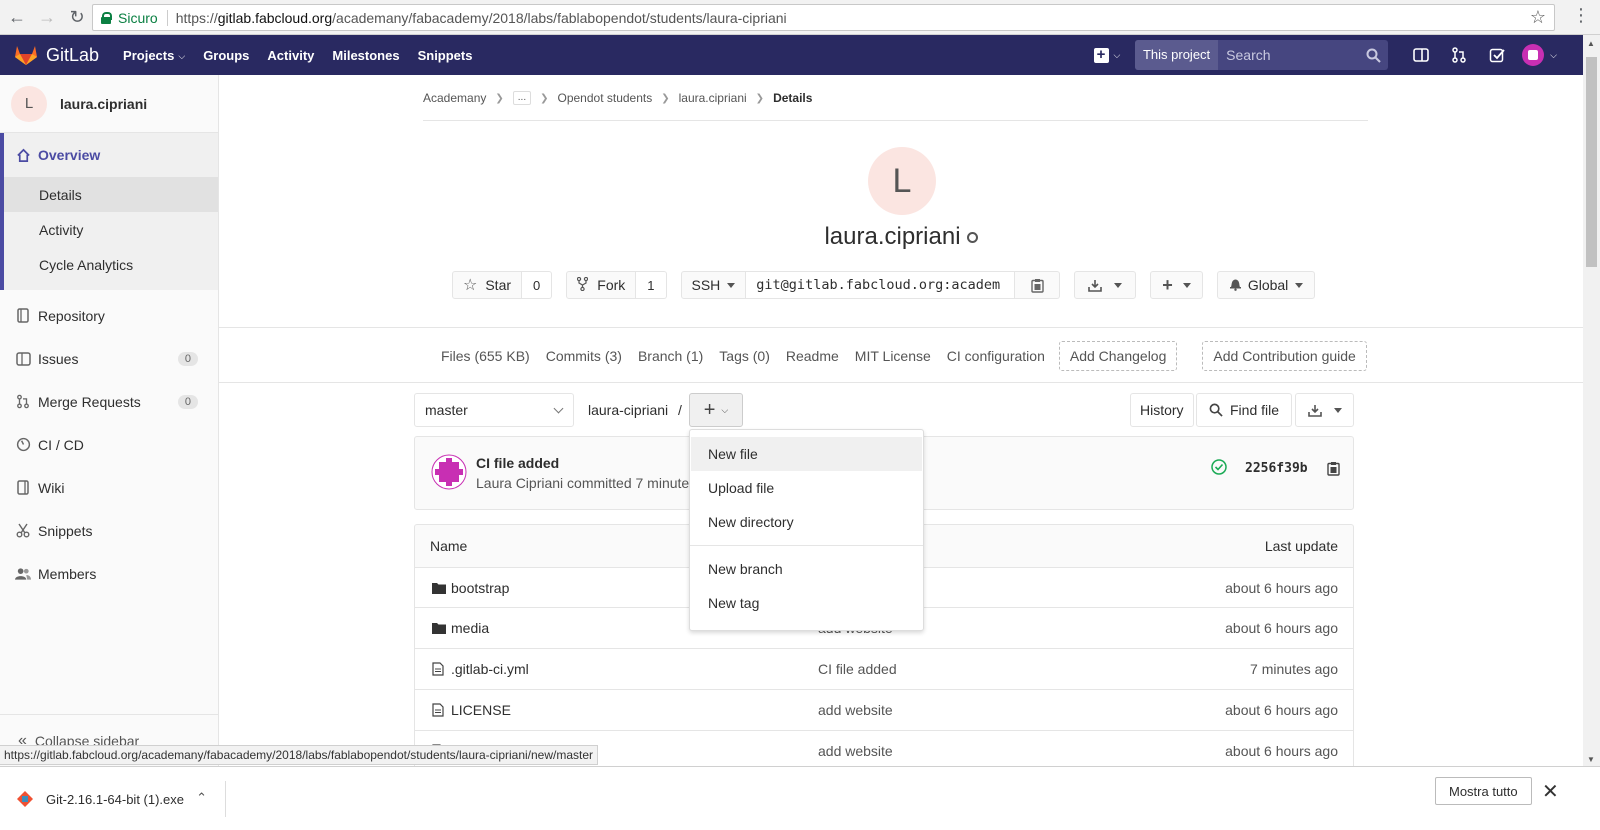 The width and height of the screenshot is (1600, 830). What do you see at coordinates (1284, 356) in the screenshot?
I see `add-contribution-guide-button: Add Contribution guide` at bounding box center [1284, 356].